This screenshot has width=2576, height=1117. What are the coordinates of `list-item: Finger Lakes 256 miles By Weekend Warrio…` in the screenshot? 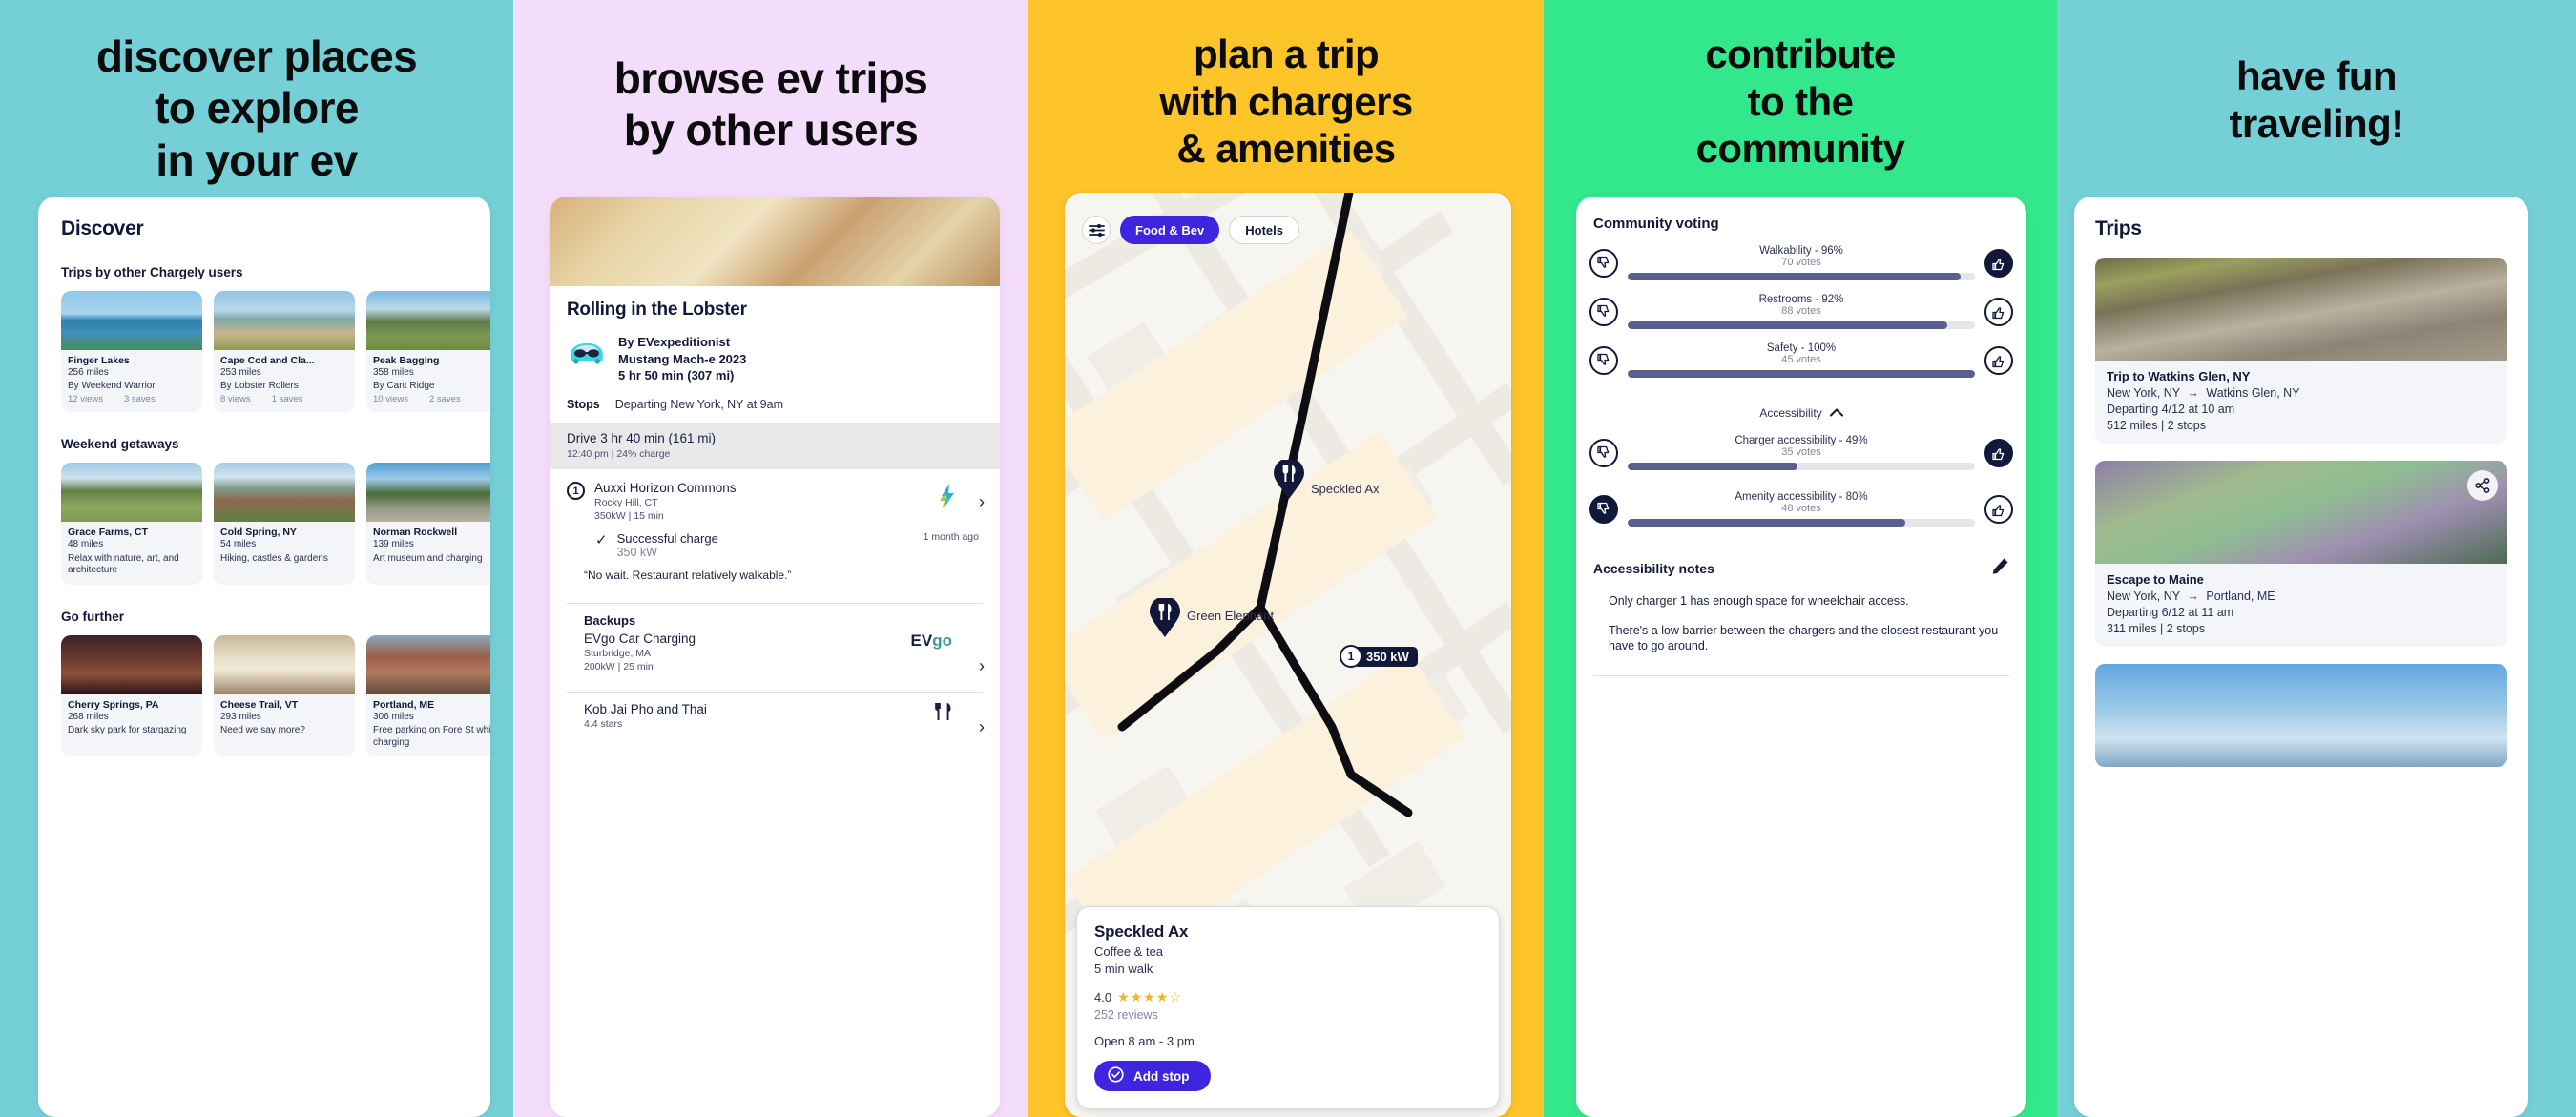 It's located at (131, 351).